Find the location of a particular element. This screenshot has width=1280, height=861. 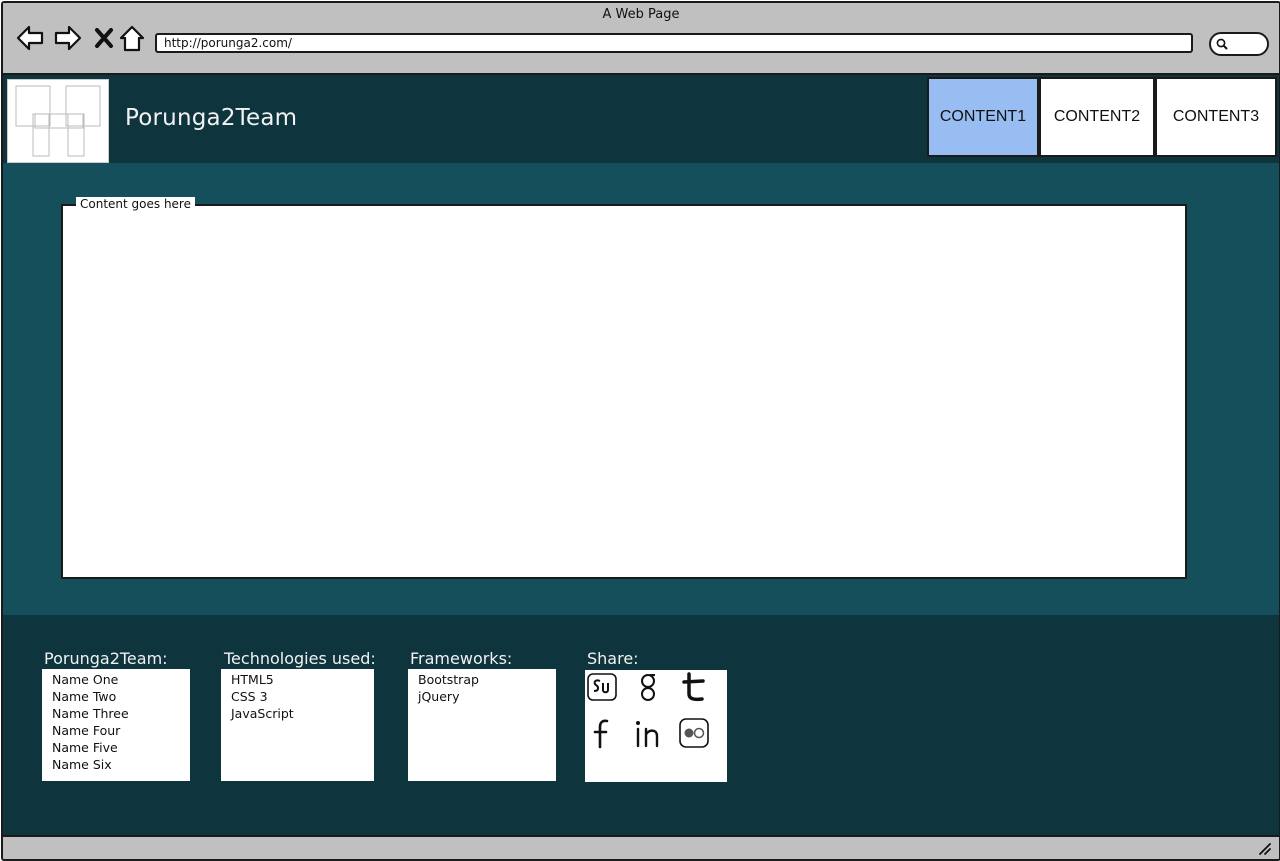

tab-content2: CONTENT2 is located at coordinates (1097, 117).